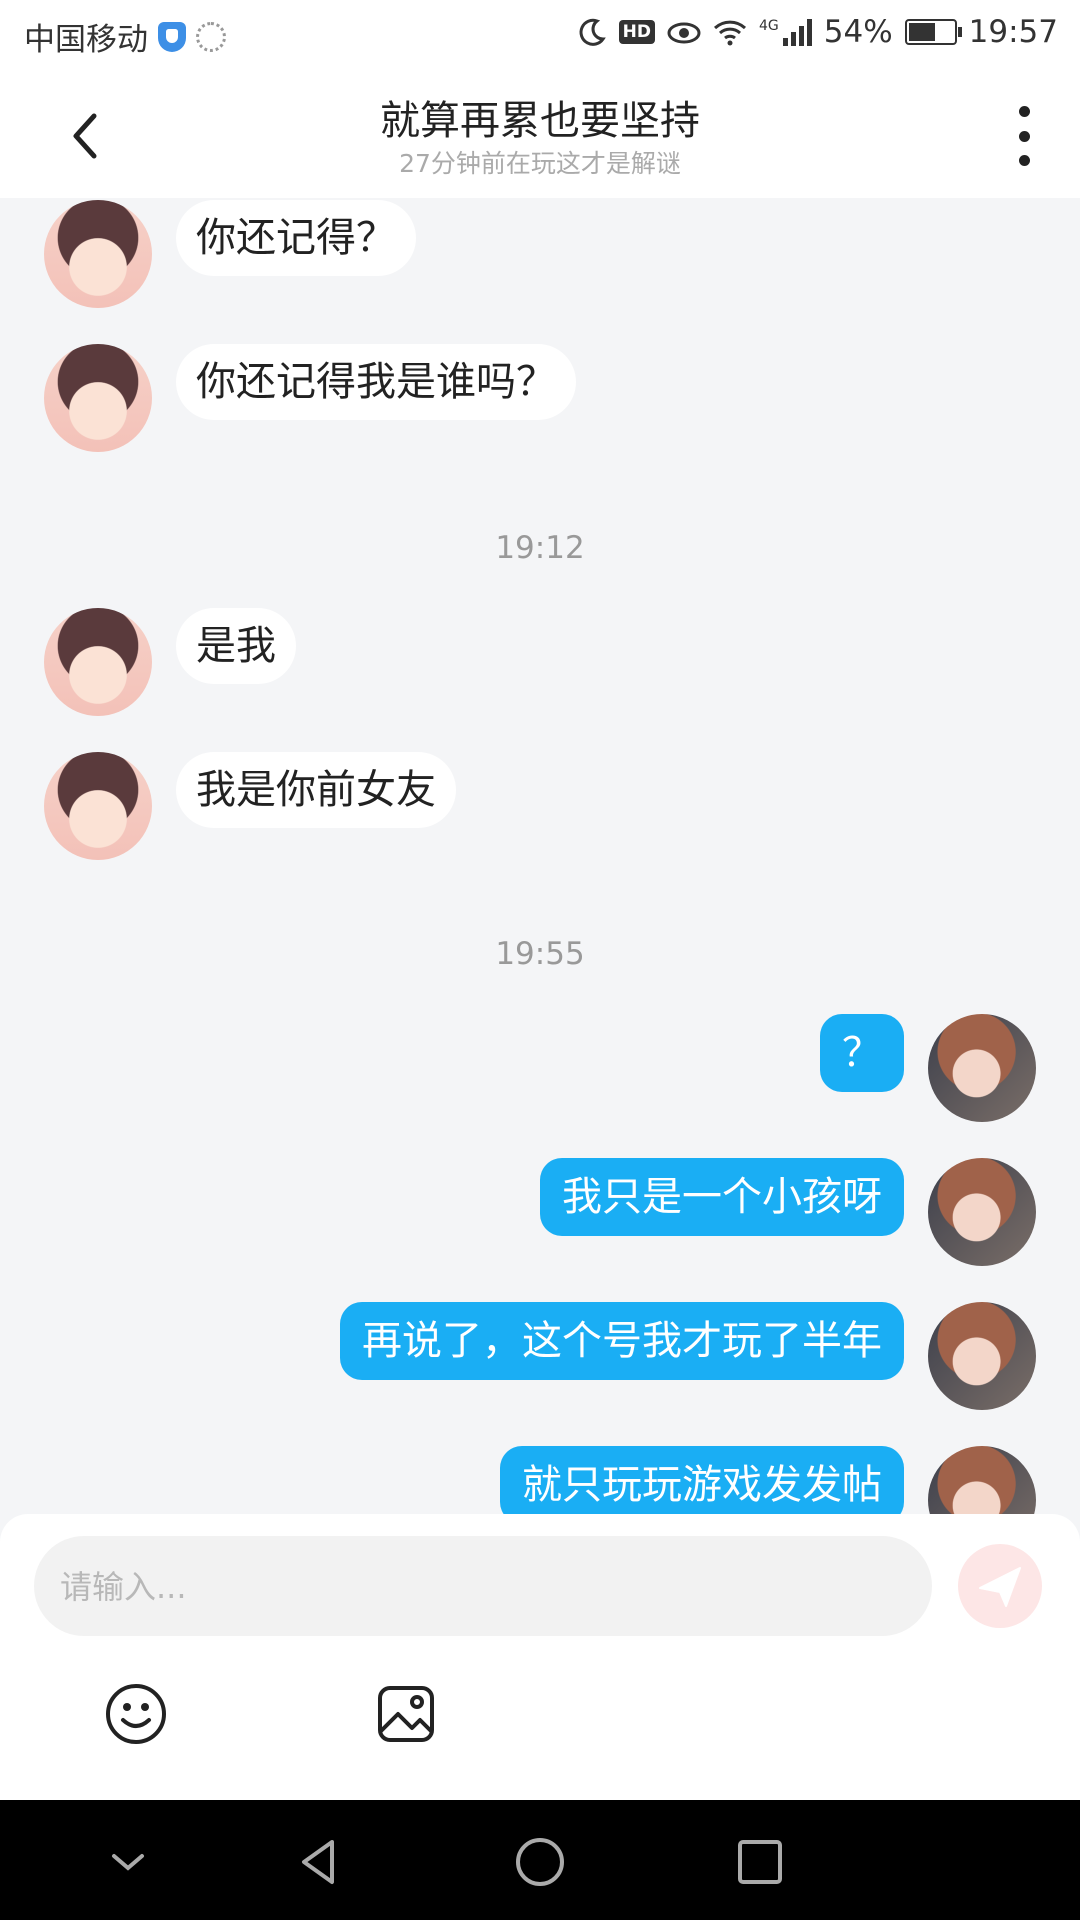 The image size is (1080, 1920). Describe the element at coordinates (86, 40) in the screenshot. I see `carrier-label: 中国移动` at that location.